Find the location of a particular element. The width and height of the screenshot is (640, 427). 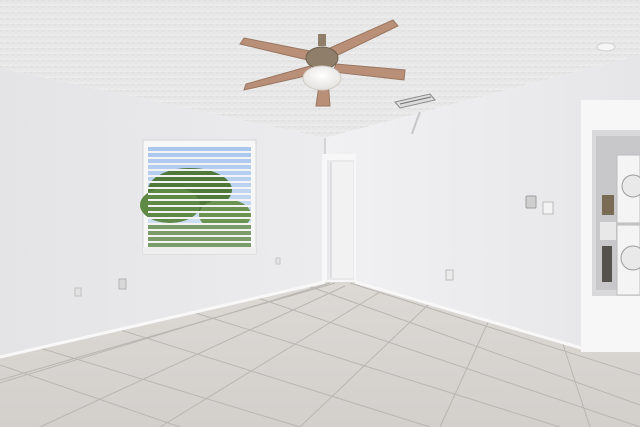

wall-outlet-far-left is located at coordinates (78, 292).